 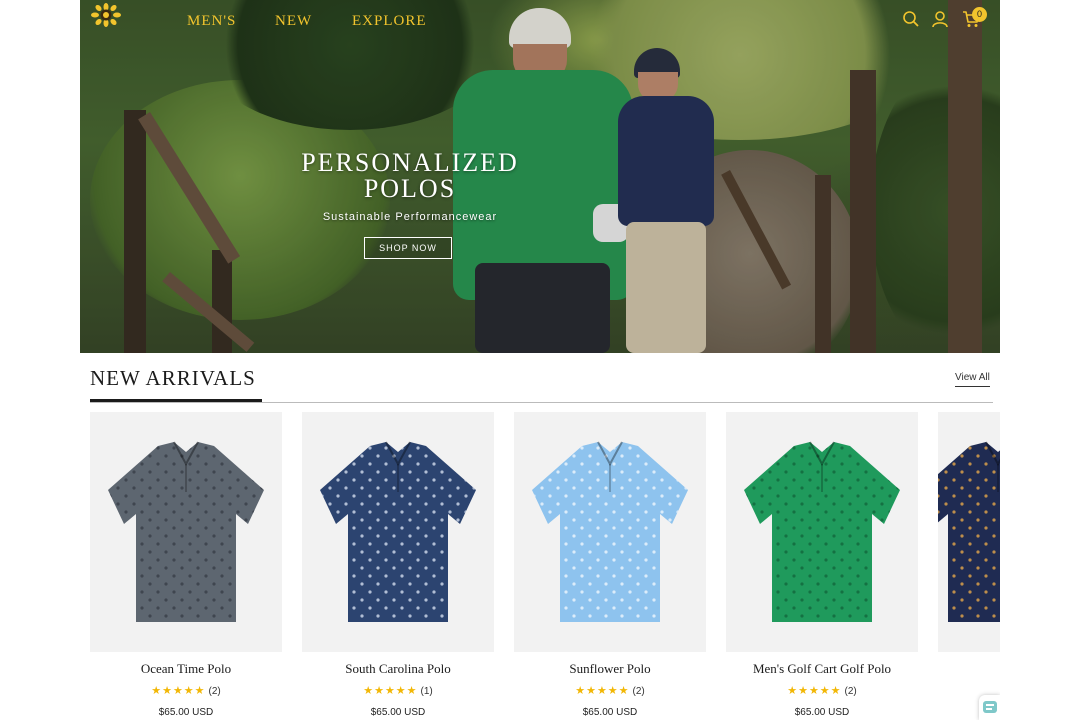 What do you see at coordinates (979, 14) in the screenshot?
I see `cart-count-badge: 0` at bounding box center [979, 14].